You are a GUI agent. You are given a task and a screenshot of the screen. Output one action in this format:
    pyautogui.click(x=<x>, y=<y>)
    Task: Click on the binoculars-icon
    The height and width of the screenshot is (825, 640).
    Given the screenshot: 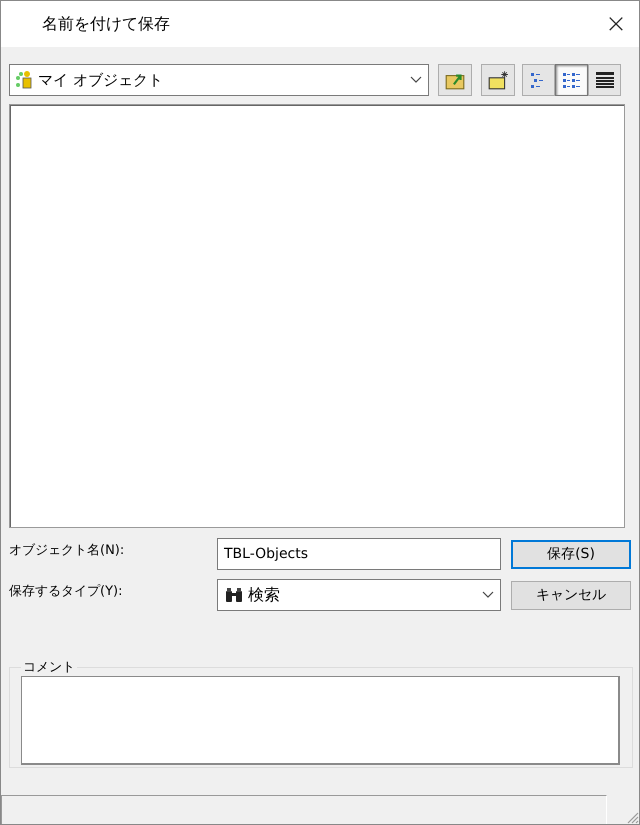 What is the action you would take?
    pyautogui.click(x=234, y=595)
    